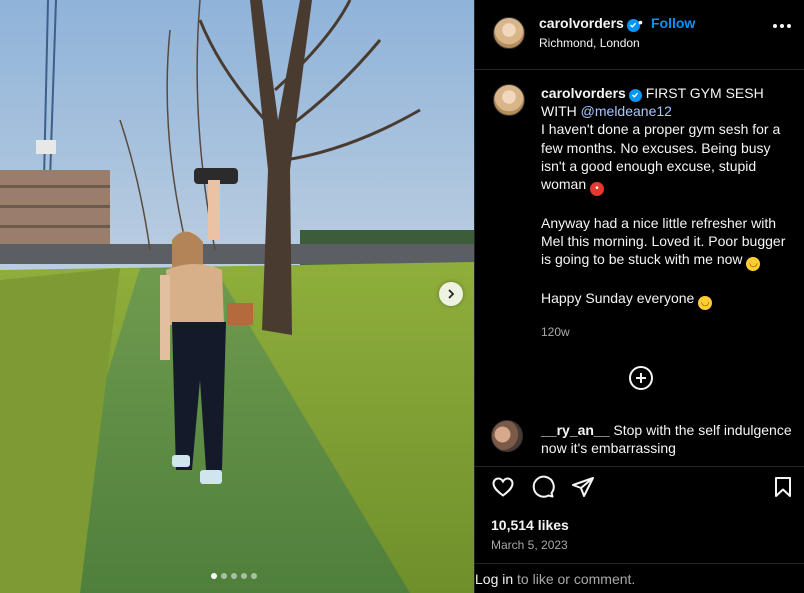 This screenshot has height=593, width=804. Describe the element at coordinates (509, 33) in the screenshot. I see `author-avatar` at that location.